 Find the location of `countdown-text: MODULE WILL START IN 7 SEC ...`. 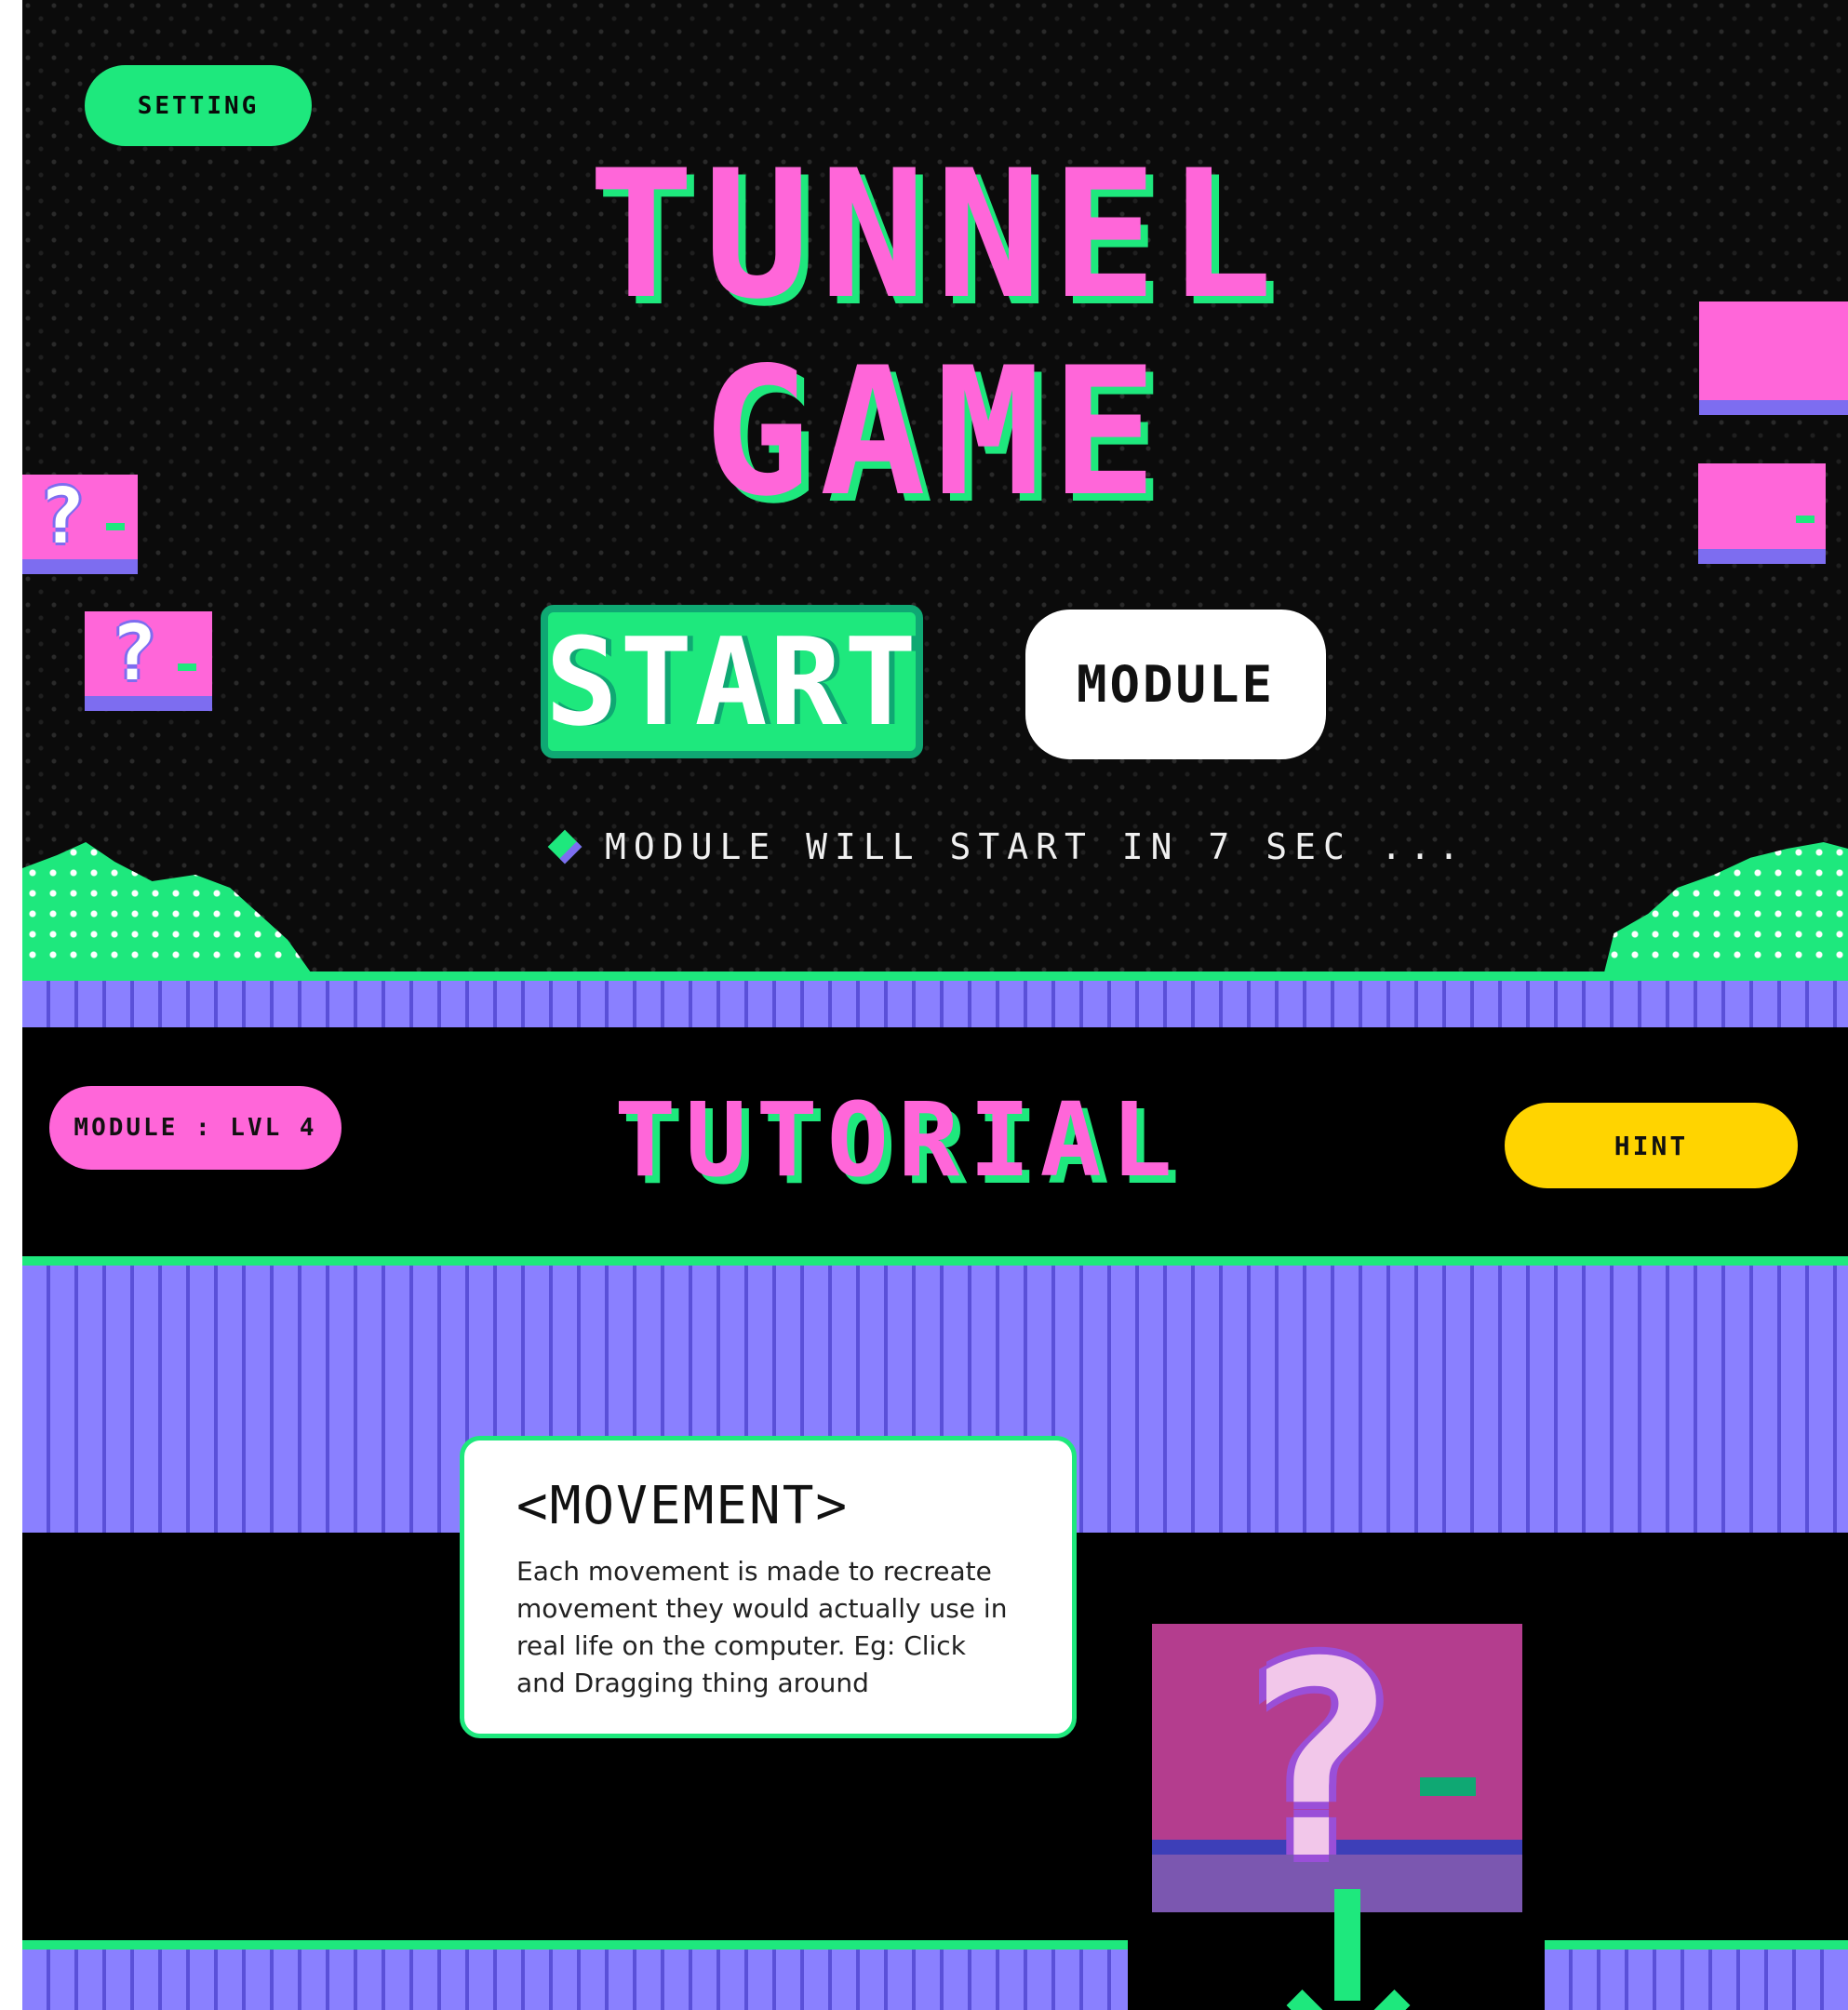

countdown-text: MODULE WILL START IN 7 SEC ... is located at coordinates (1036, 846).